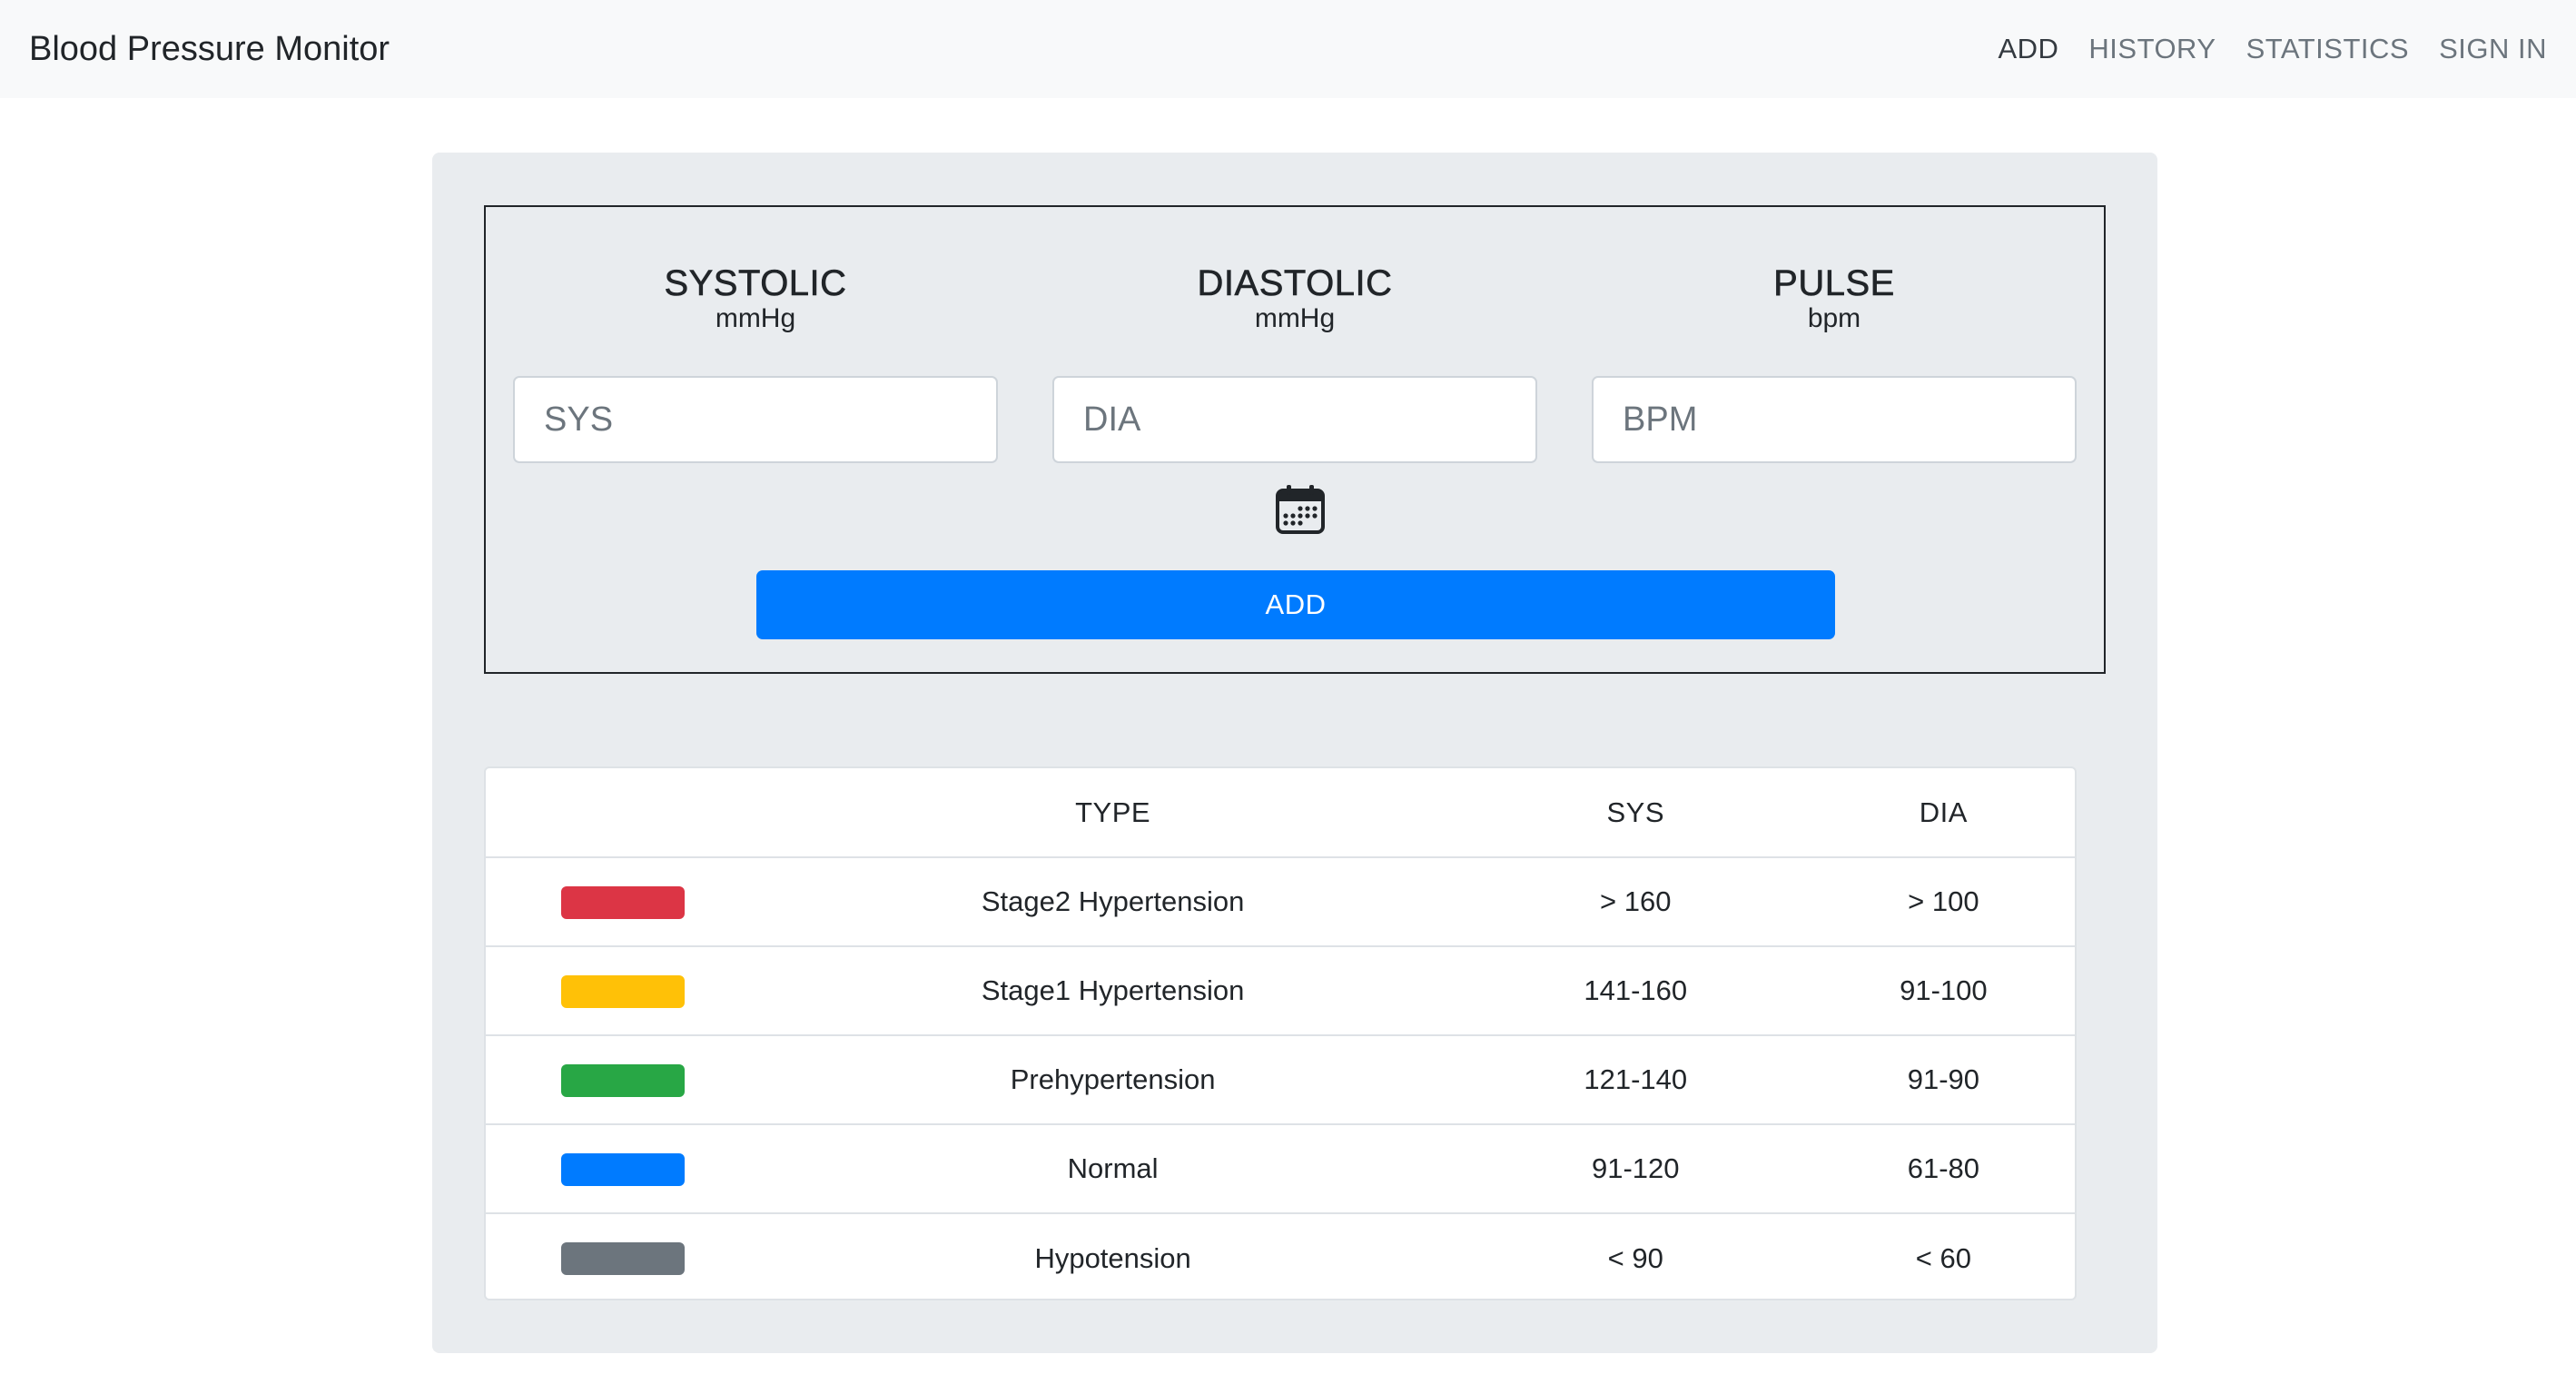 This screenshot has width=2576, height=1384. I want to click on pulse-input, so click(1834, 419).